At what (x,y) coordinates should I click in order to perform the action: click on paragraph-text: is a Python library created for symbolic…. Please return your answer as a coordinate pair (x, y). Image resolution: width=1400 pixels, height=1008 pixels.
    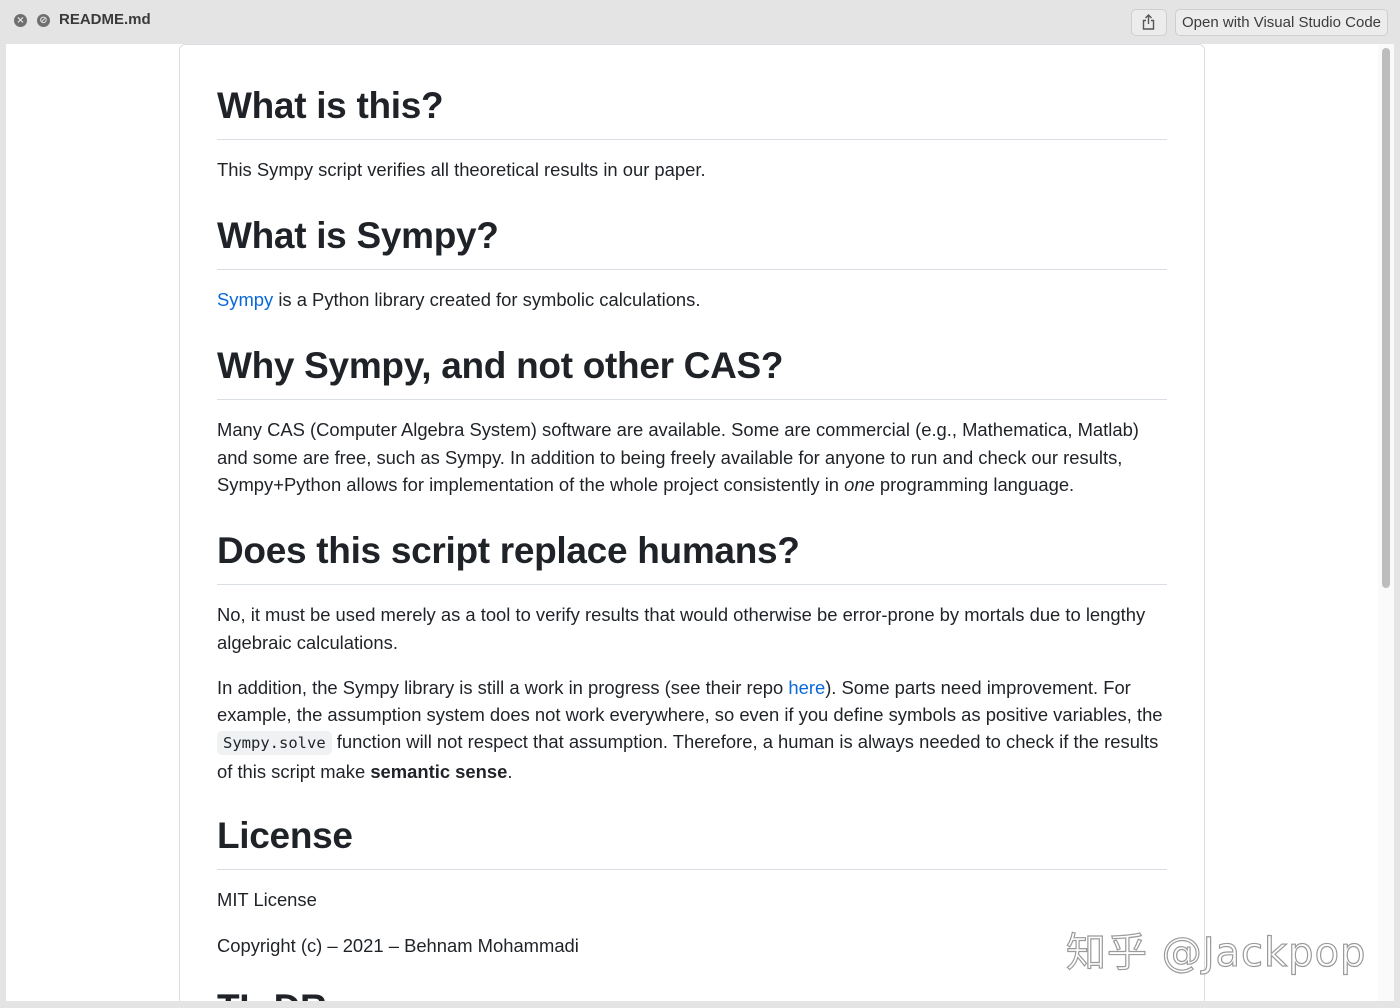
    Looking at the image, I should click on (487, 300).